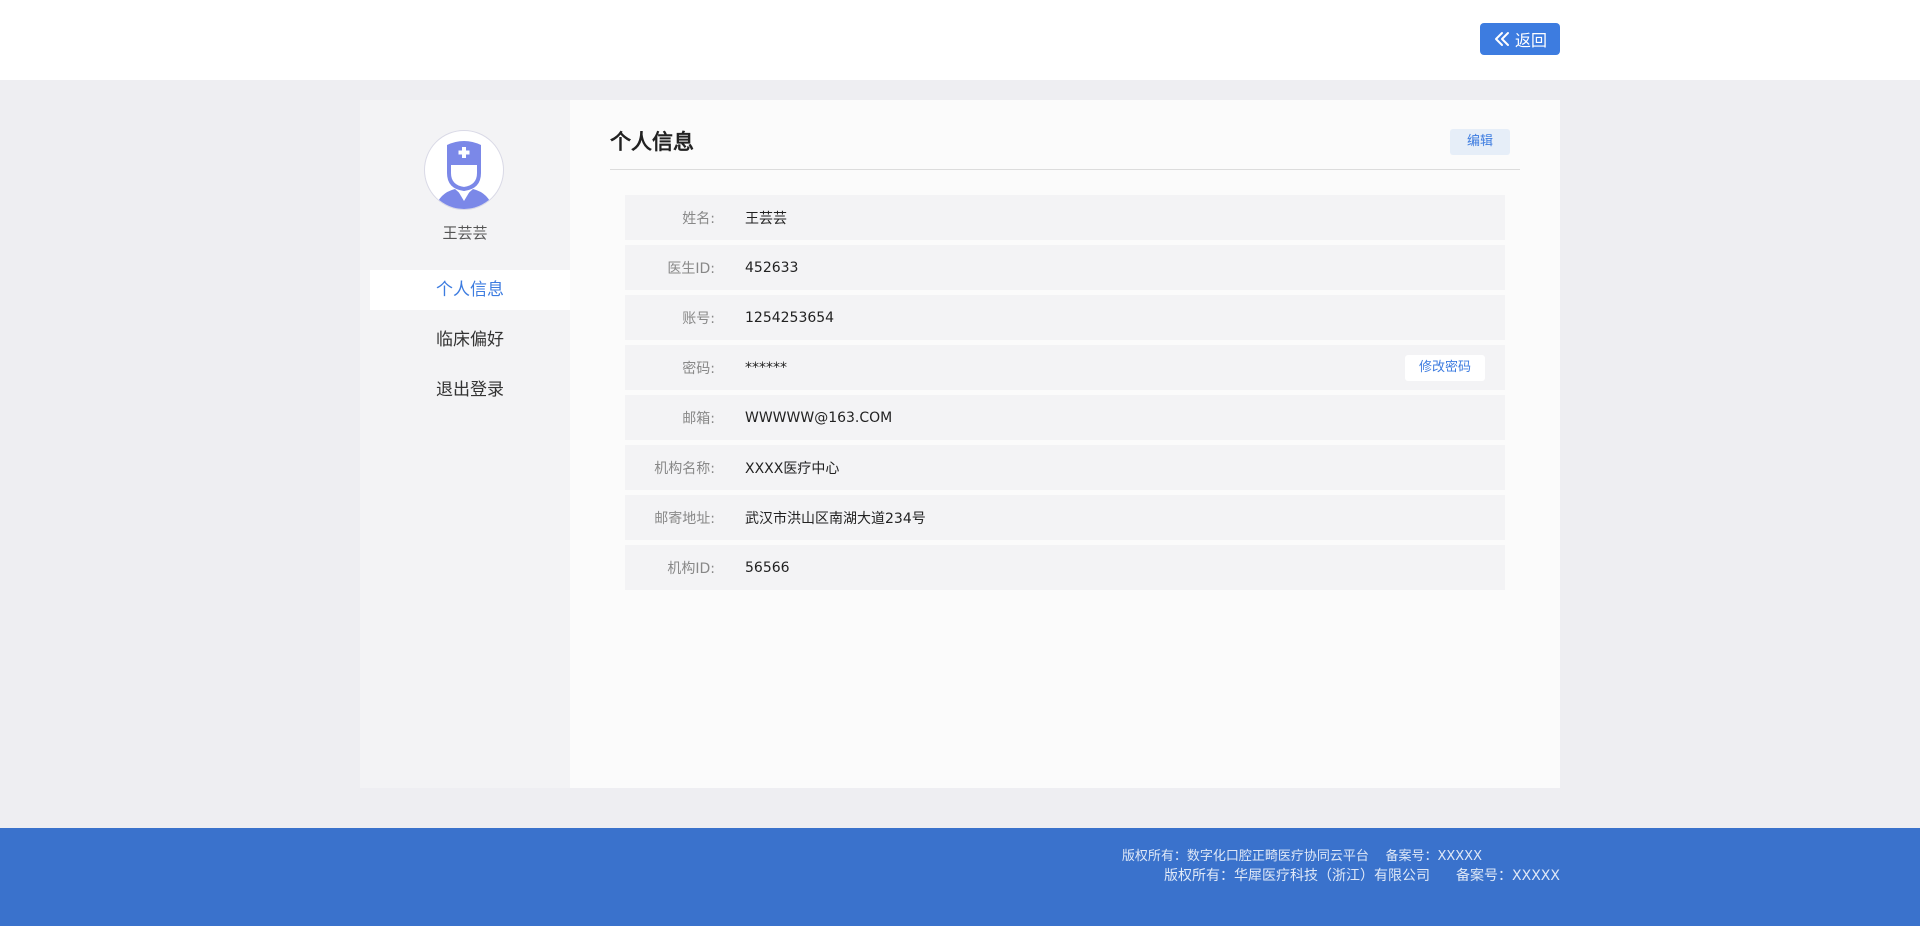 This screenshot has height=926, width=1920. I want to click on field-label: 账号:, so click(698, 318).